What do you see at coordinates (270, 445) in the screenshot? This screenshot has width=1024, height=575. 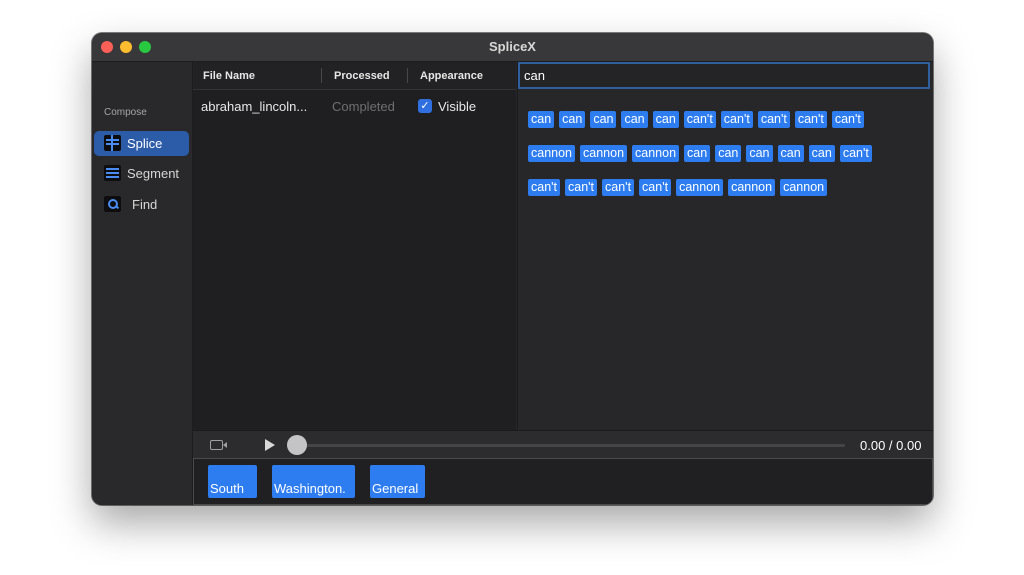 I see `play-icon` at bounding box center [270, 445].